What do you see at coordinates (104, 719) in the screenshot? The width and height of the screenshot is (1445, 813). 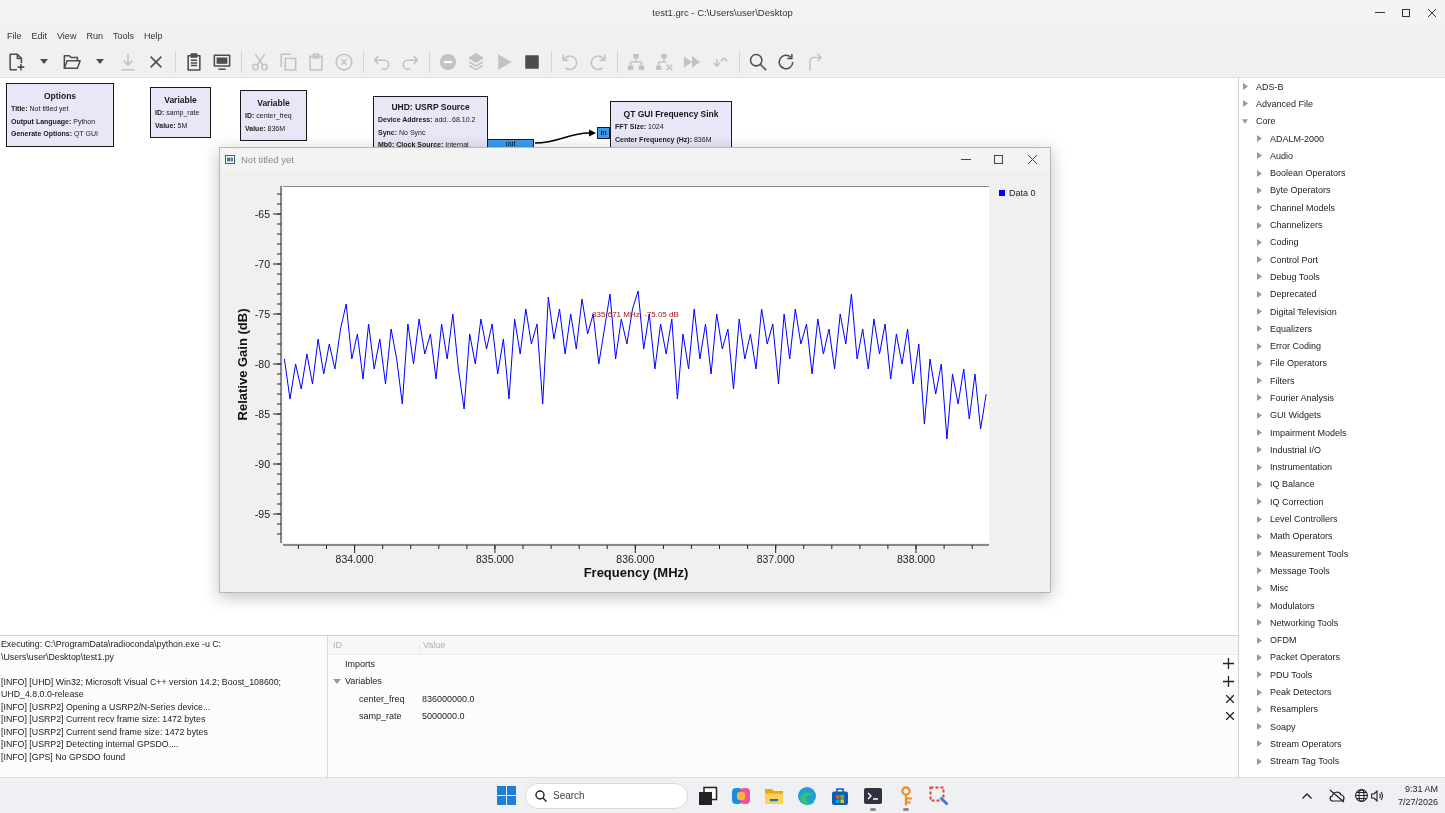 I see `console-message: [INFO] [USRP2] Current recv frame size: 1472 bytes` at bounding box center [104, 719].